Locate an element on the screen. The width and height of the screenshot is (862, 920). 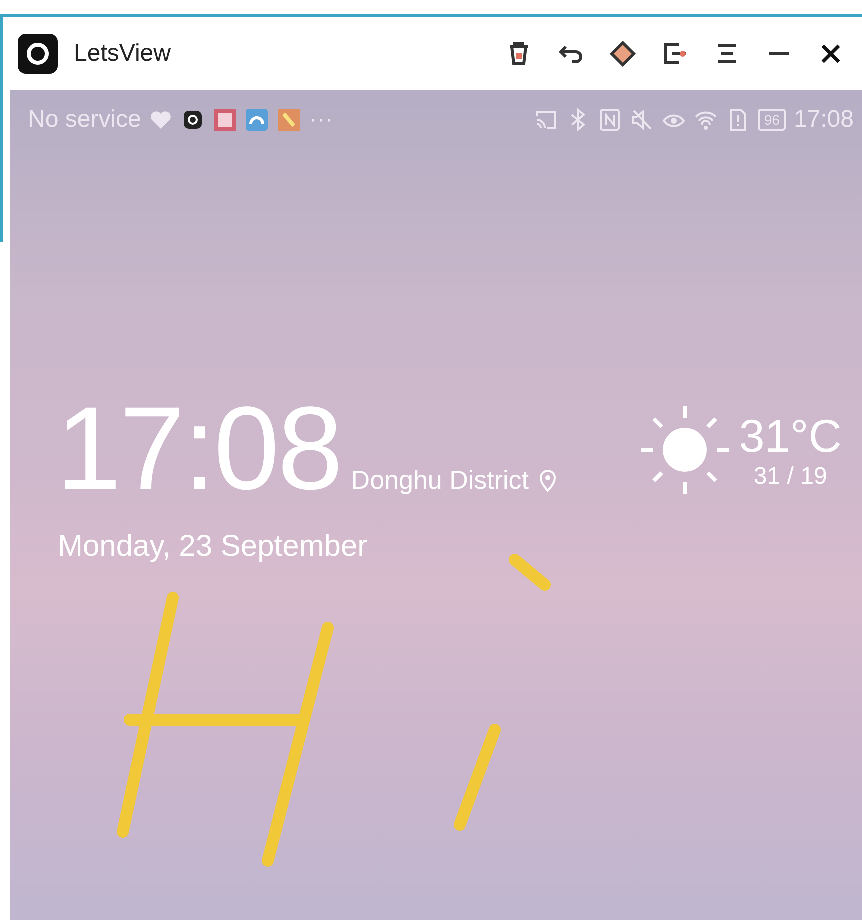
lock-clock: 17:08 is located at coordinates (199, 449).